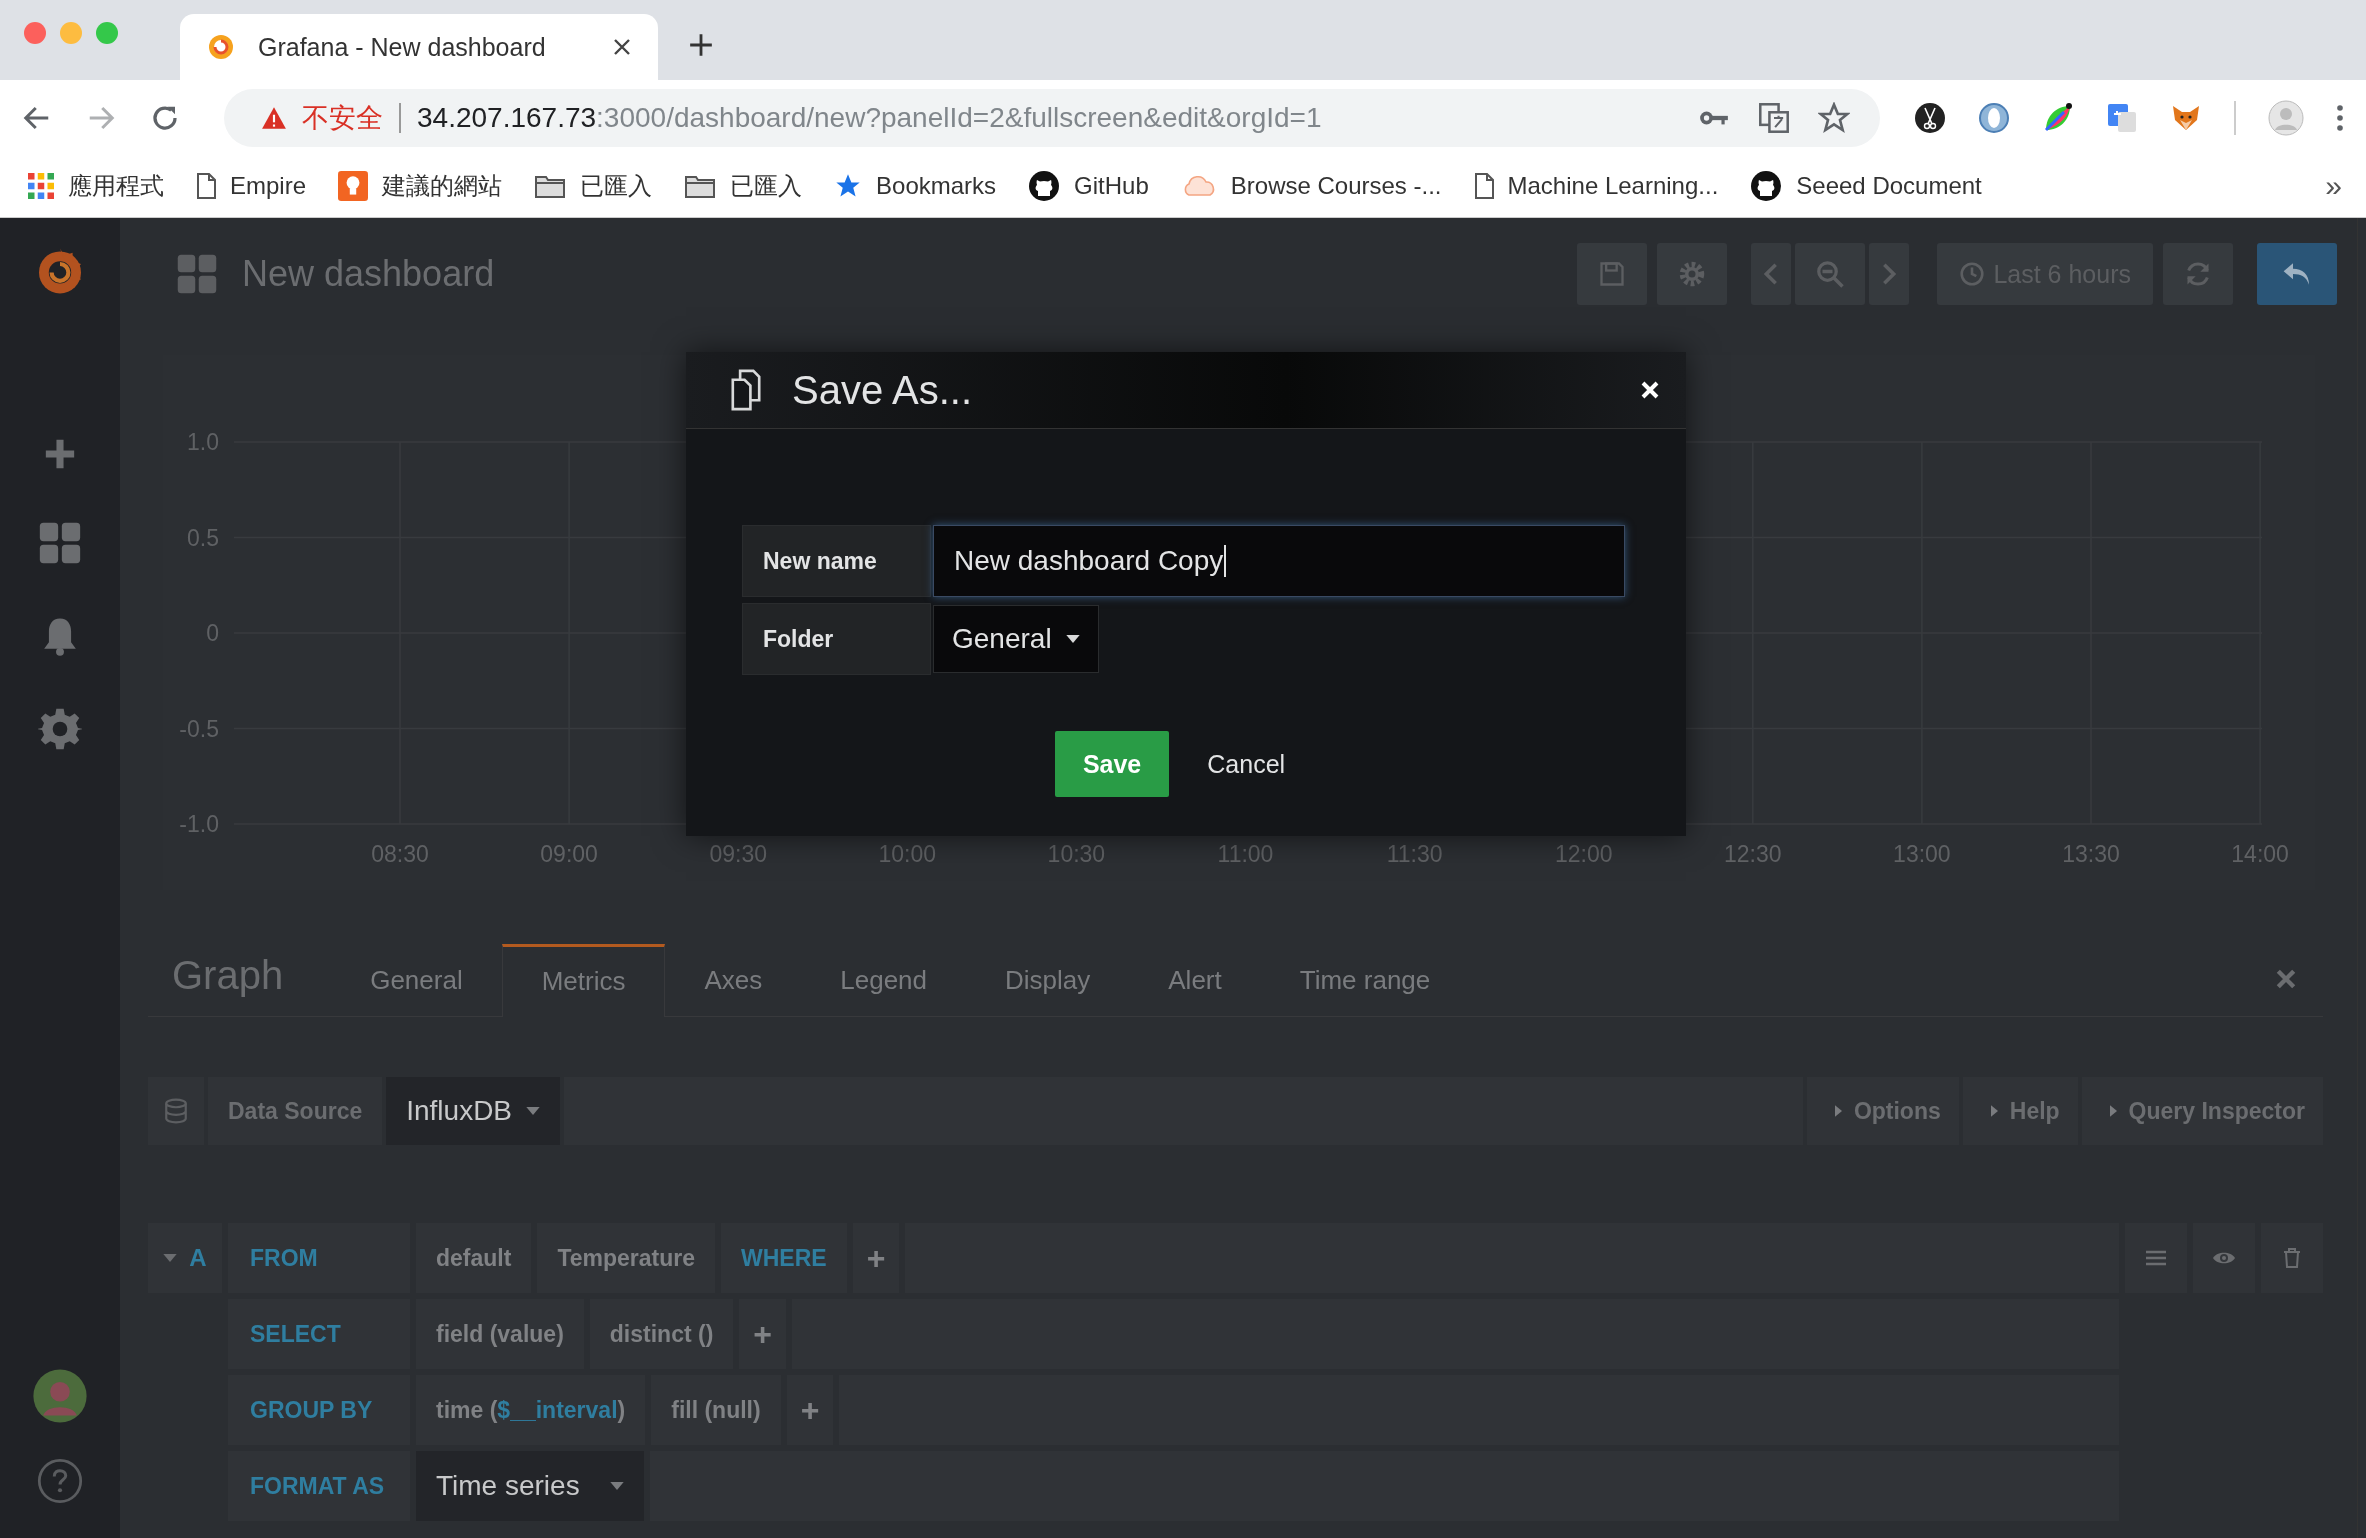 The height and width of the screenshot is (1538, 2366). What do you see at coordinates (474, 1258) in the screenshot?
I see `query-segment: default` at bounding box center [474, 1258].